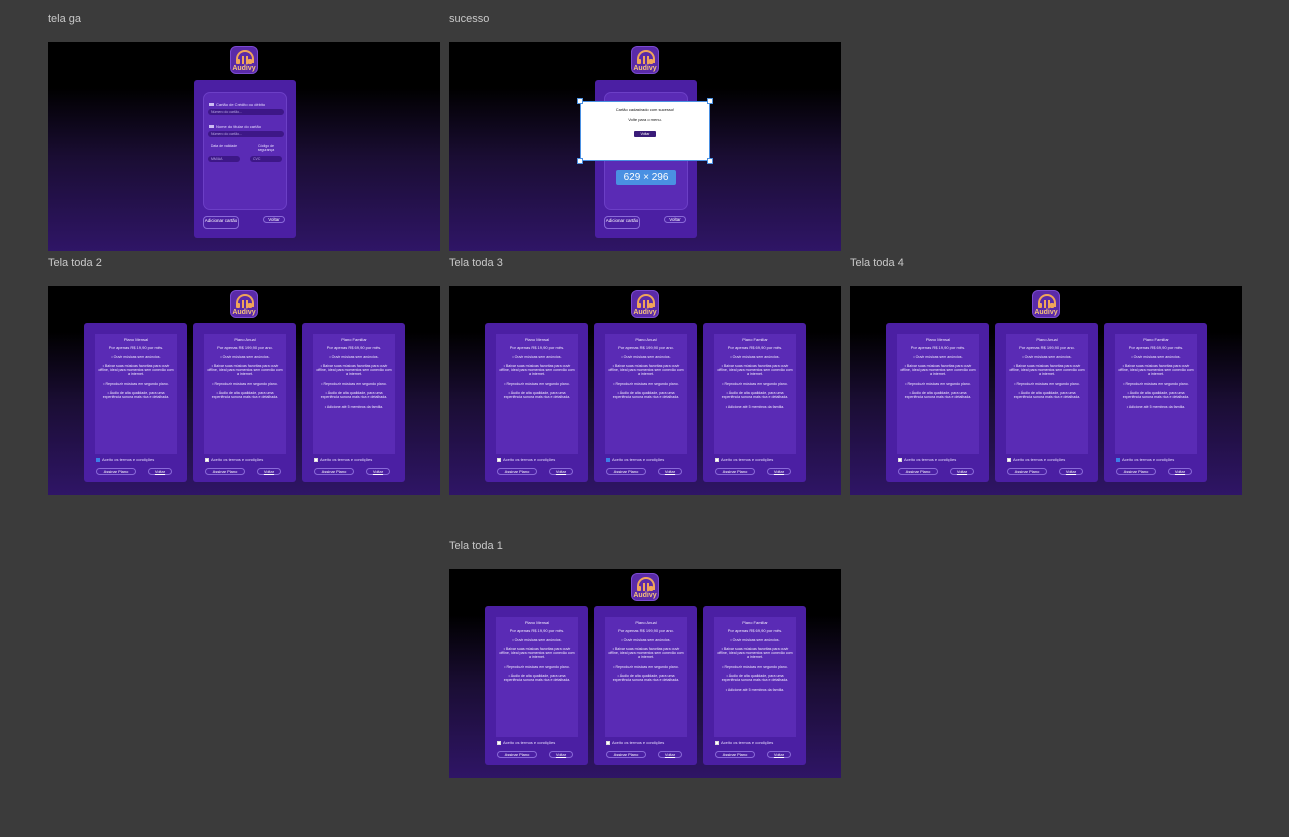 The width and height of the screenshot is (1289, 837). Describe the element at coordinates (710, 101) in the screenshot. I see `resize-handle-top-right` at that location.